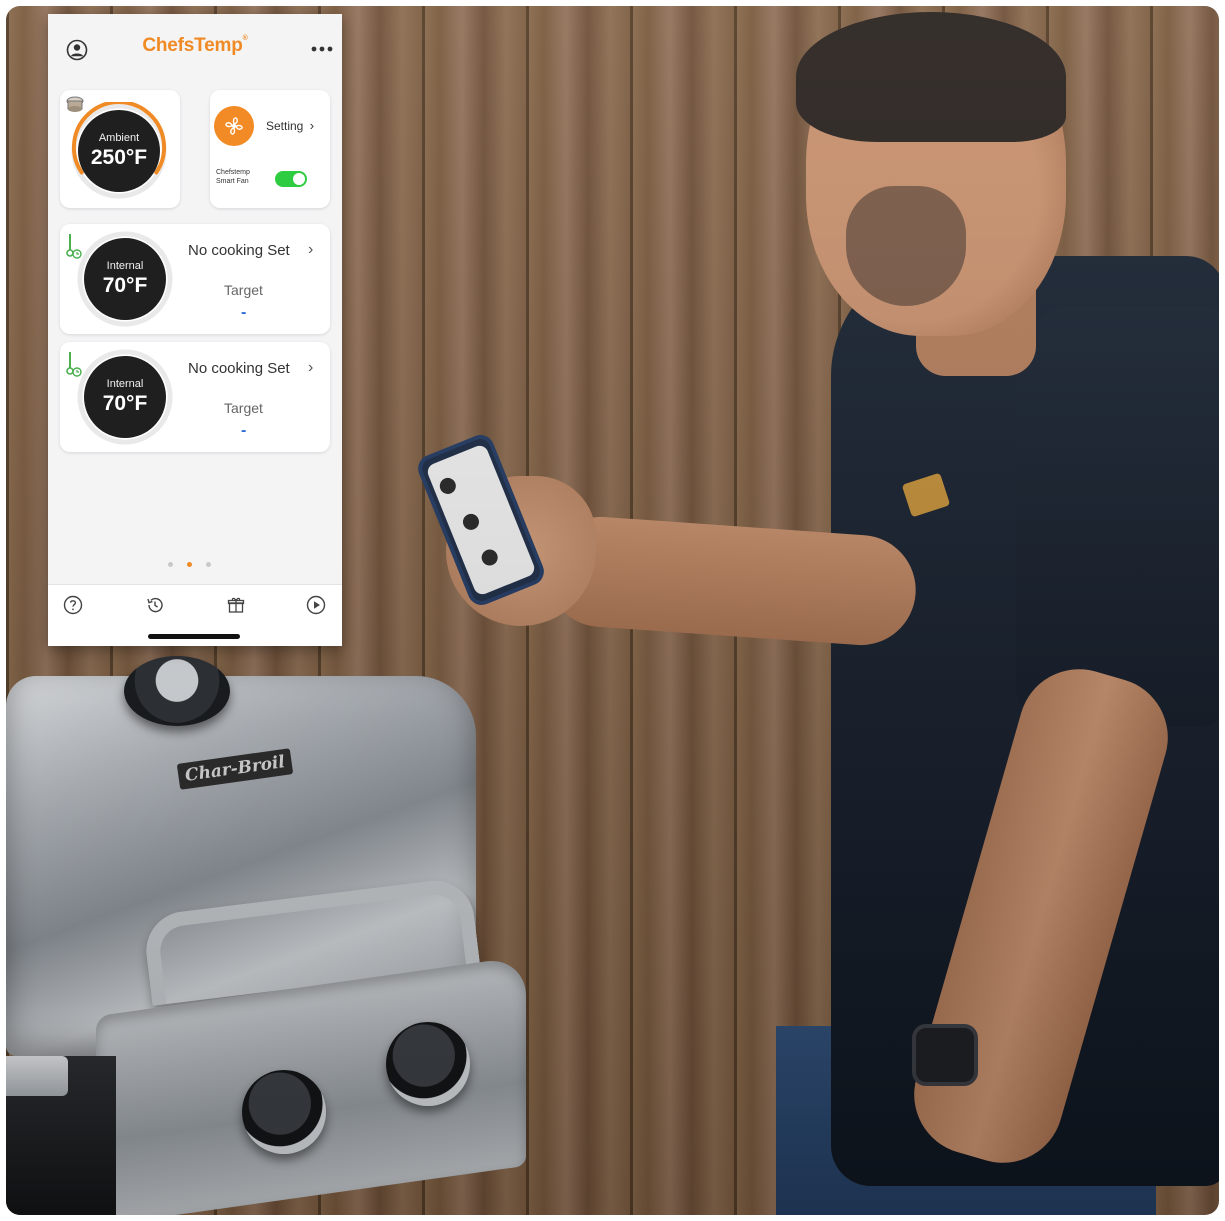 The height and width of the screenshot is (1221, 1225). Describe the element at coordinates (931, 77) in the screenshot. I see `person-hair` at that location.